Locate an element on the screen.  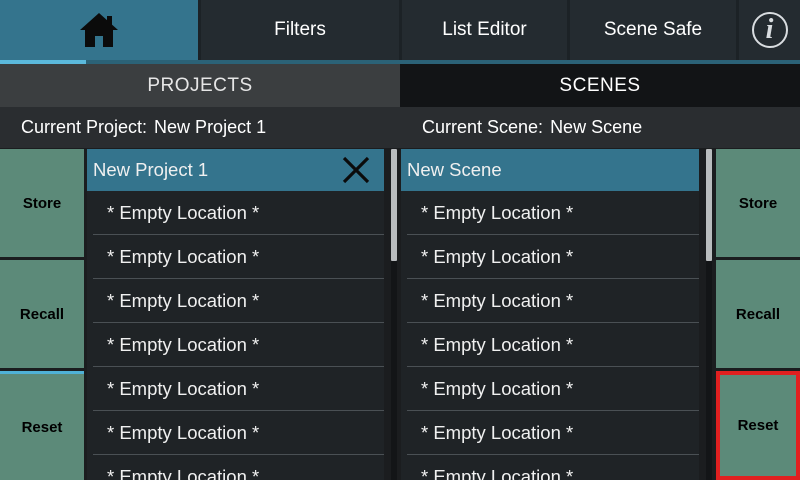
scene-store-label: Store is located at coordinates (758, 203).